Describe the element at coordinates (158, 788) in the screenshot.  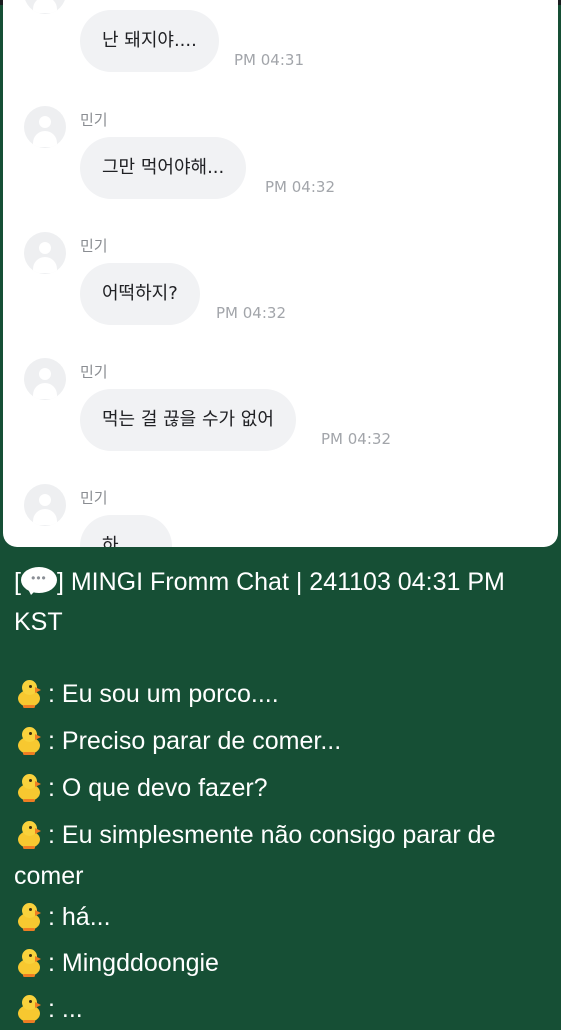
I see `caption-line-text: : O que devo fazer?` at that location.